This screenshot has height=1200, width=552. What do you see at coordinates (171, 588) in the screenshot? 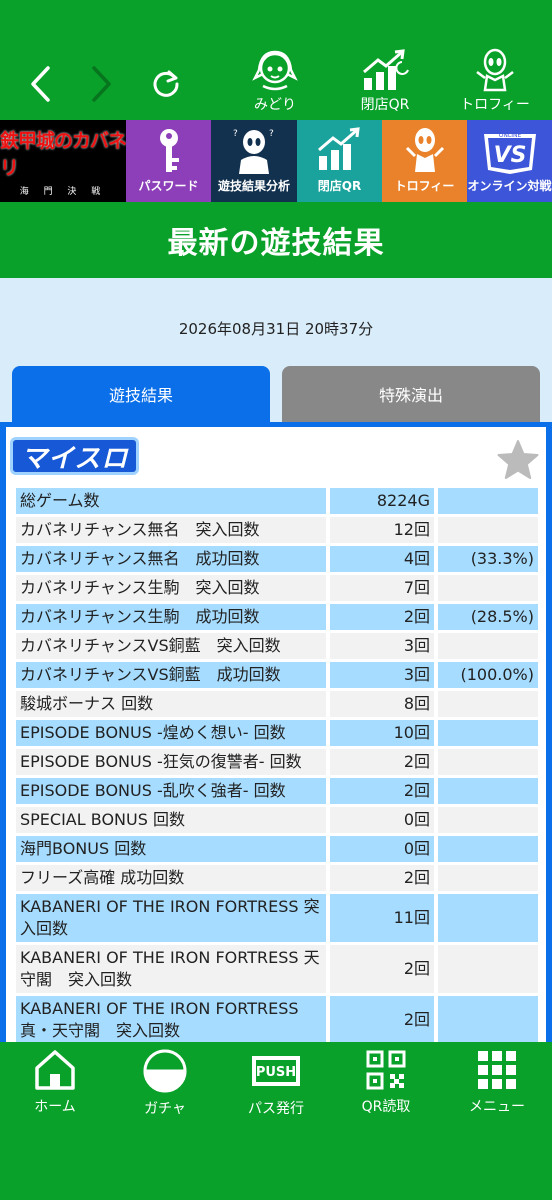
I see `stat-label: カバネリチャンス生駒 突入回数` at bounding box center [171, 588].